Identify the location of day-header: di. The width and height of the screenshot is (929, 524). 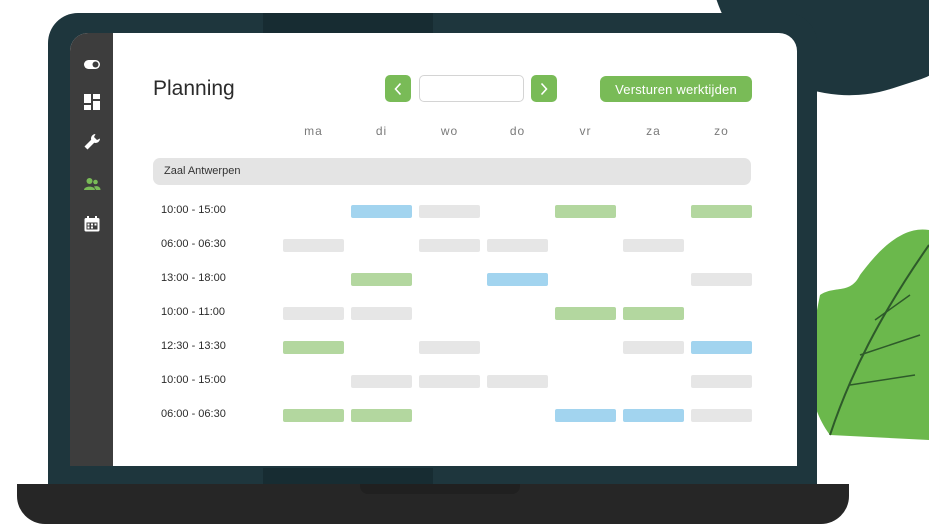
(381, 131).